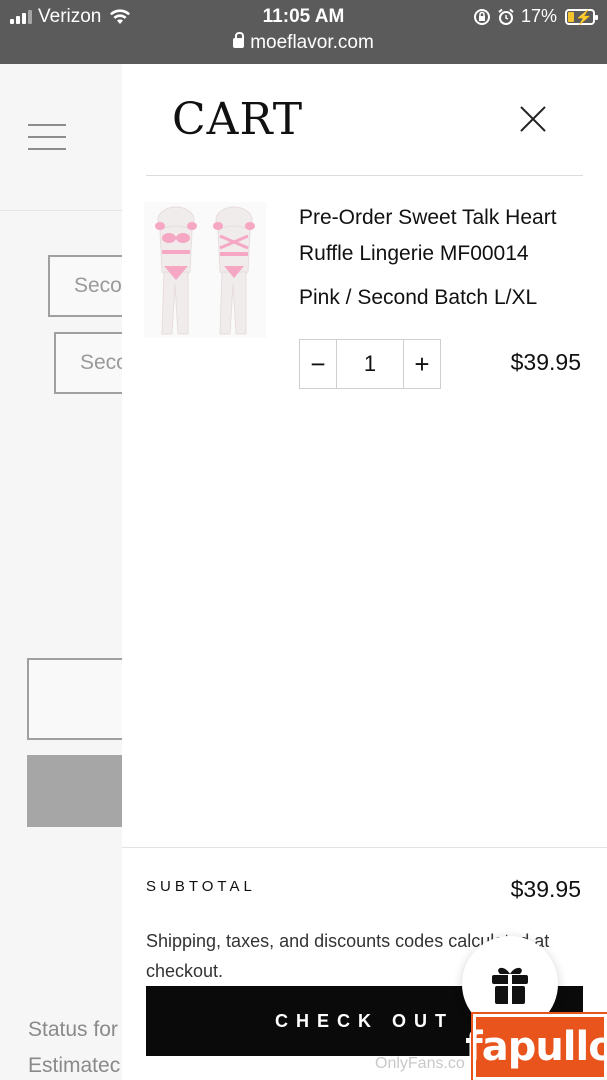 Image resolution: width=607 pixels, height=1080 pixels. What do you see at coordinates (506, 16) in the screenshot?
I see `alarm-icon` at bounding box center [506, 16].